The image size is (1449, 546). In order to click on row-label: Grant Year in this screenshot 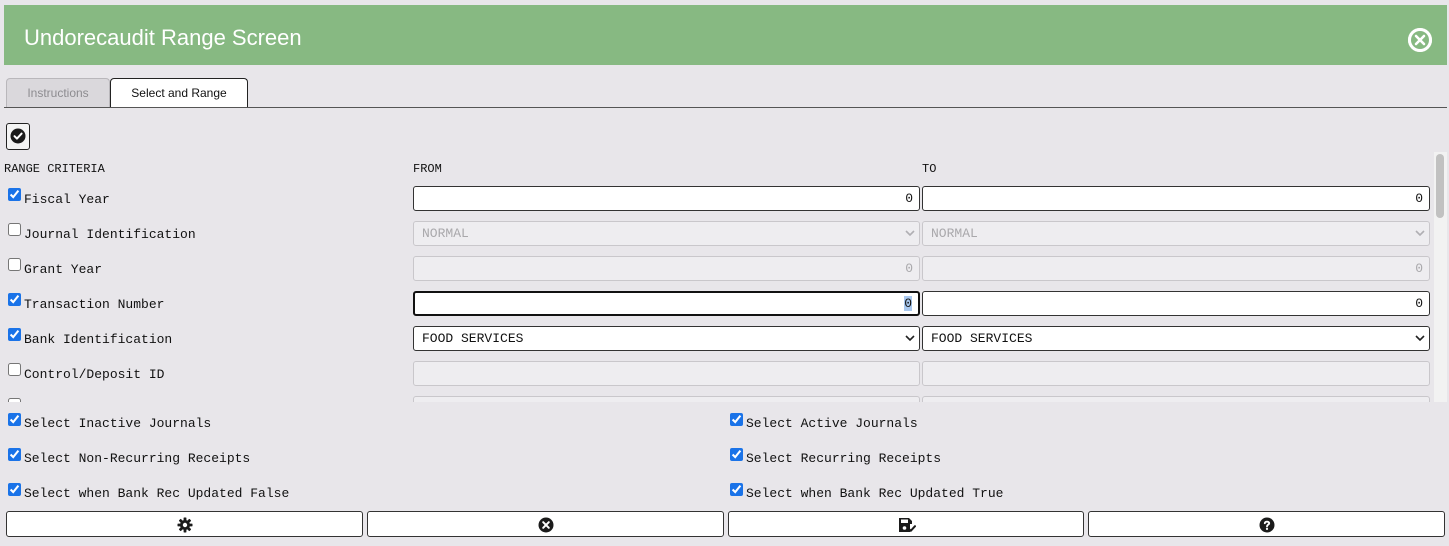, I will do `click(63, 269)`.